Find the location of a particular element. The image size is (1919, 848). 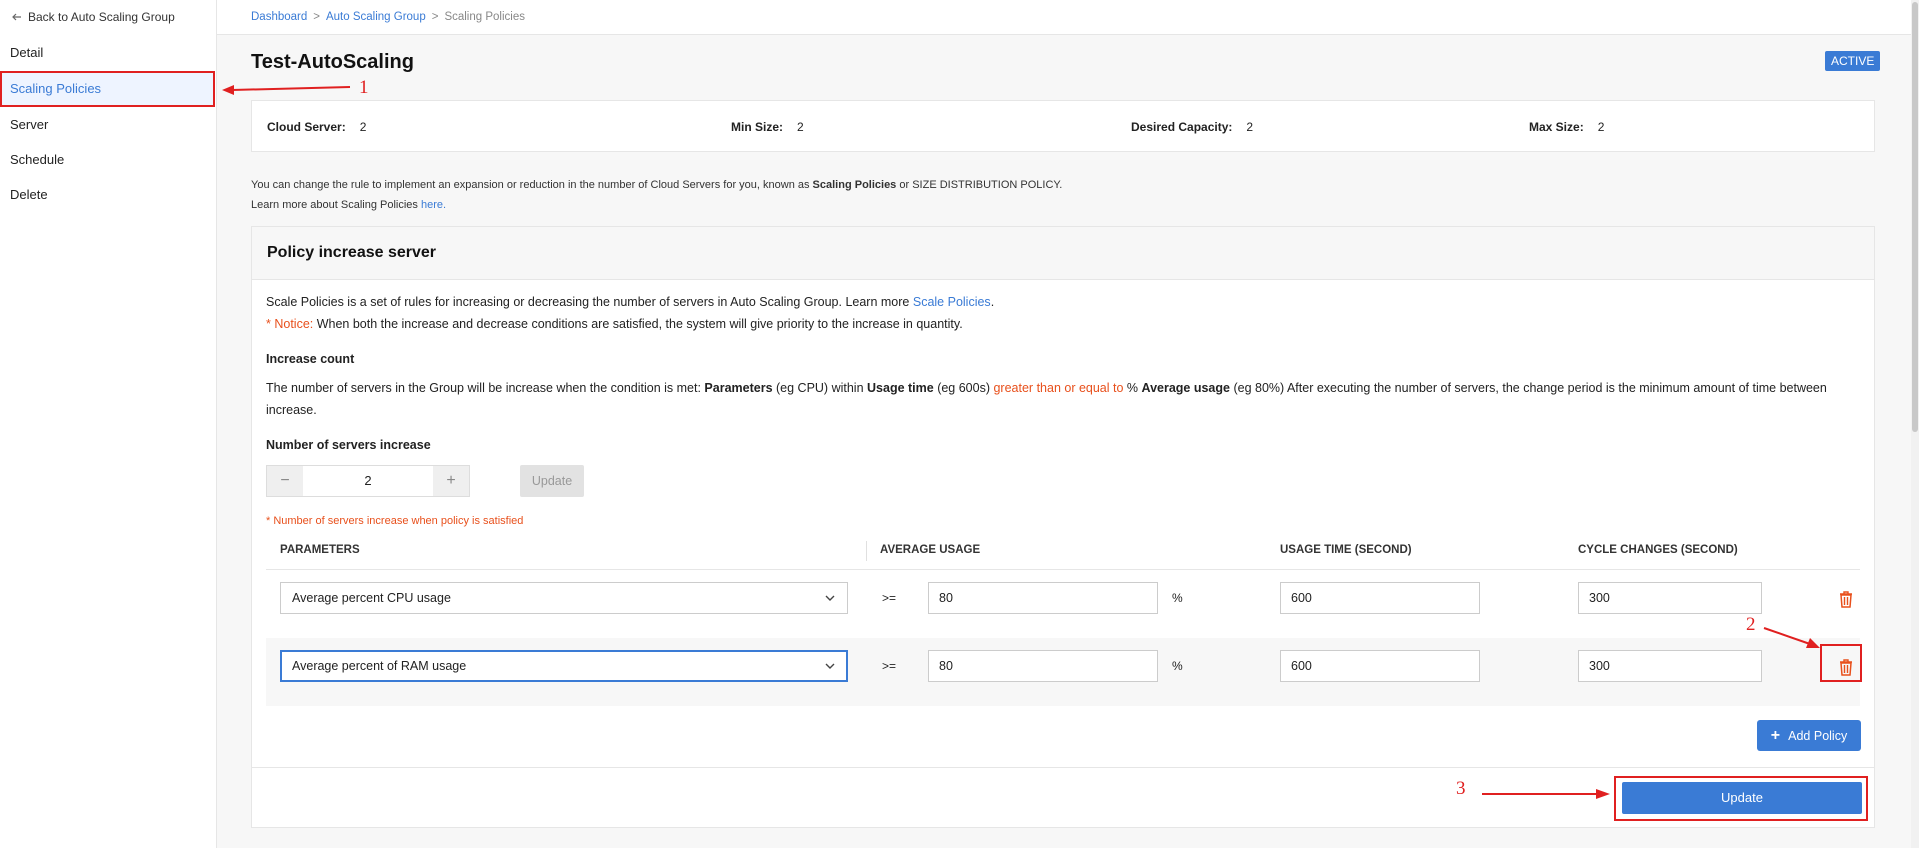

policy-heading: Policy increase server is located at coordinates (352, 252).